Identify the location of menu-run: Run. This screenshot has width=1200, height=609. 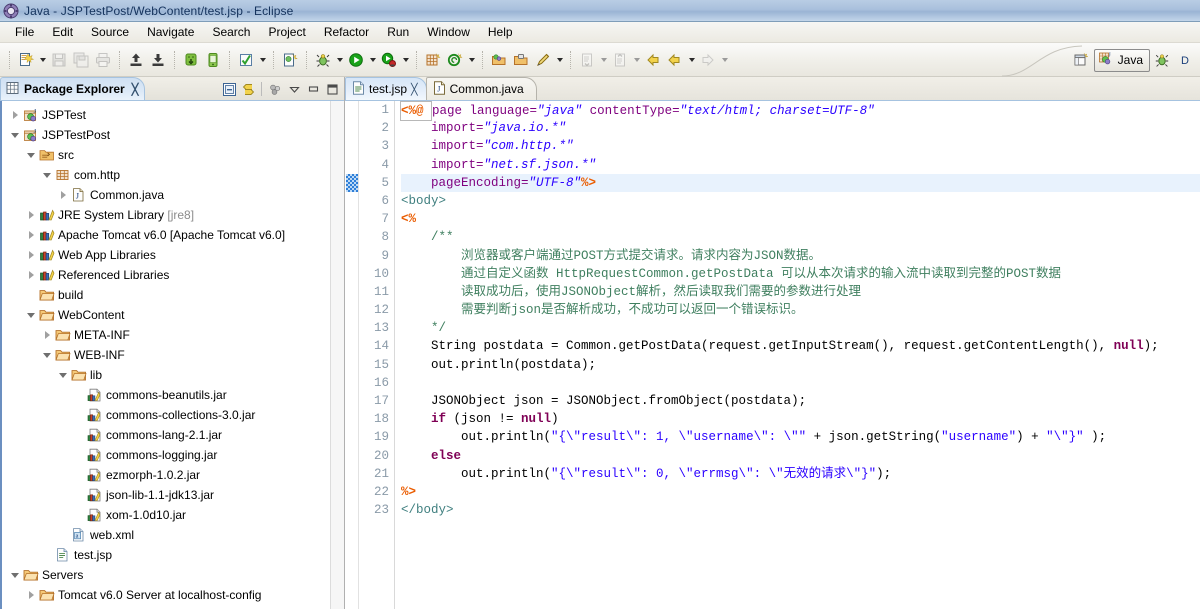
(398, 32).